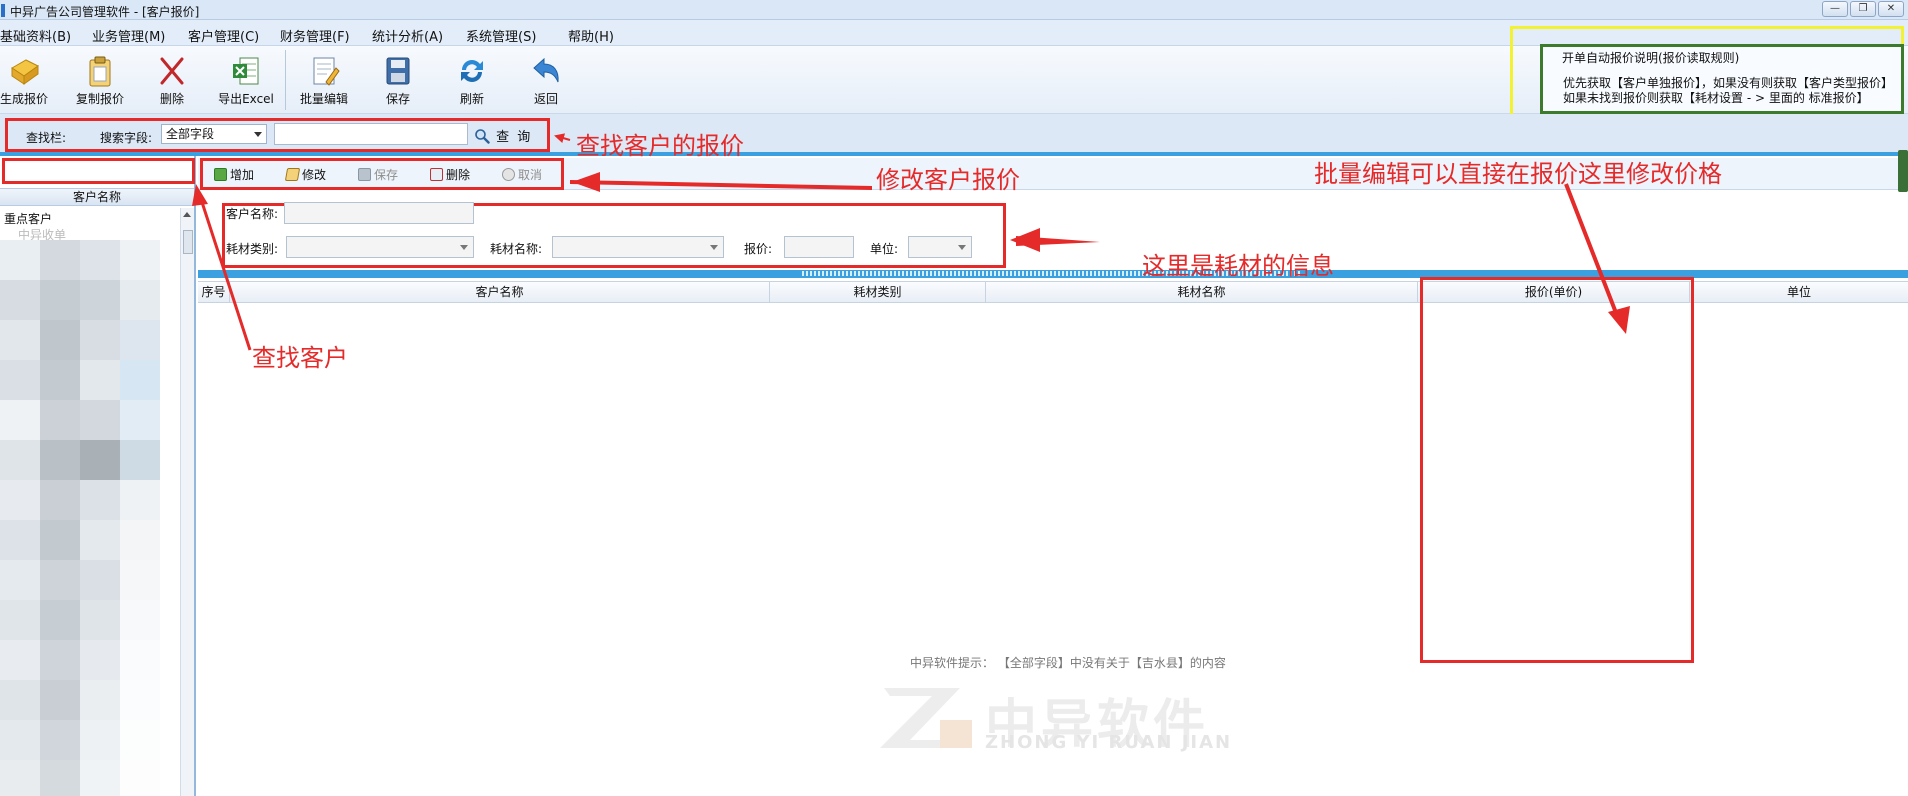 This screenshot has height=796, width=1908. What do you see at coordinates (562, 138) in the screenshot?
I see `arrow-search-quote` at bounding box center [562, 138].